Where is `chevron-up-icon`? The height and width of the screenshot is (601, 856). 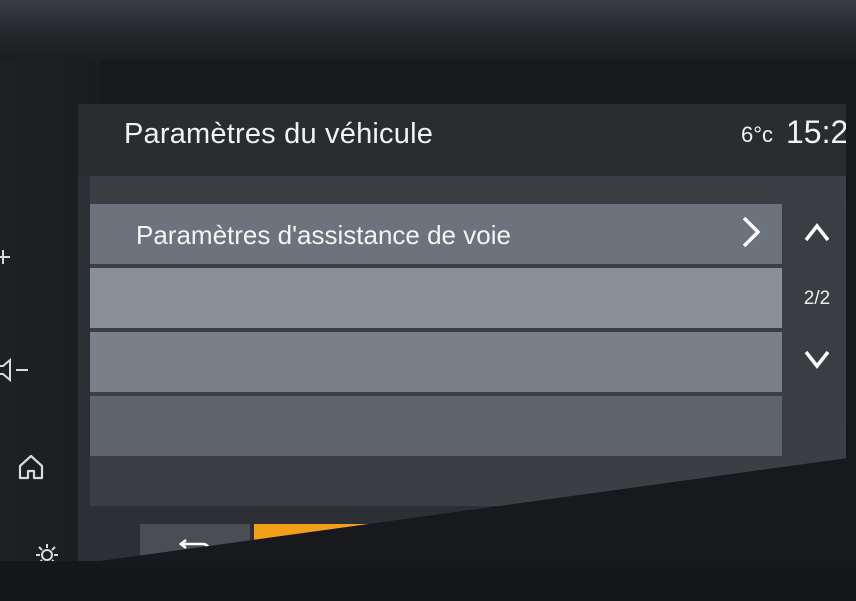 chevron-up-icon is located at coordinates (817, 233).